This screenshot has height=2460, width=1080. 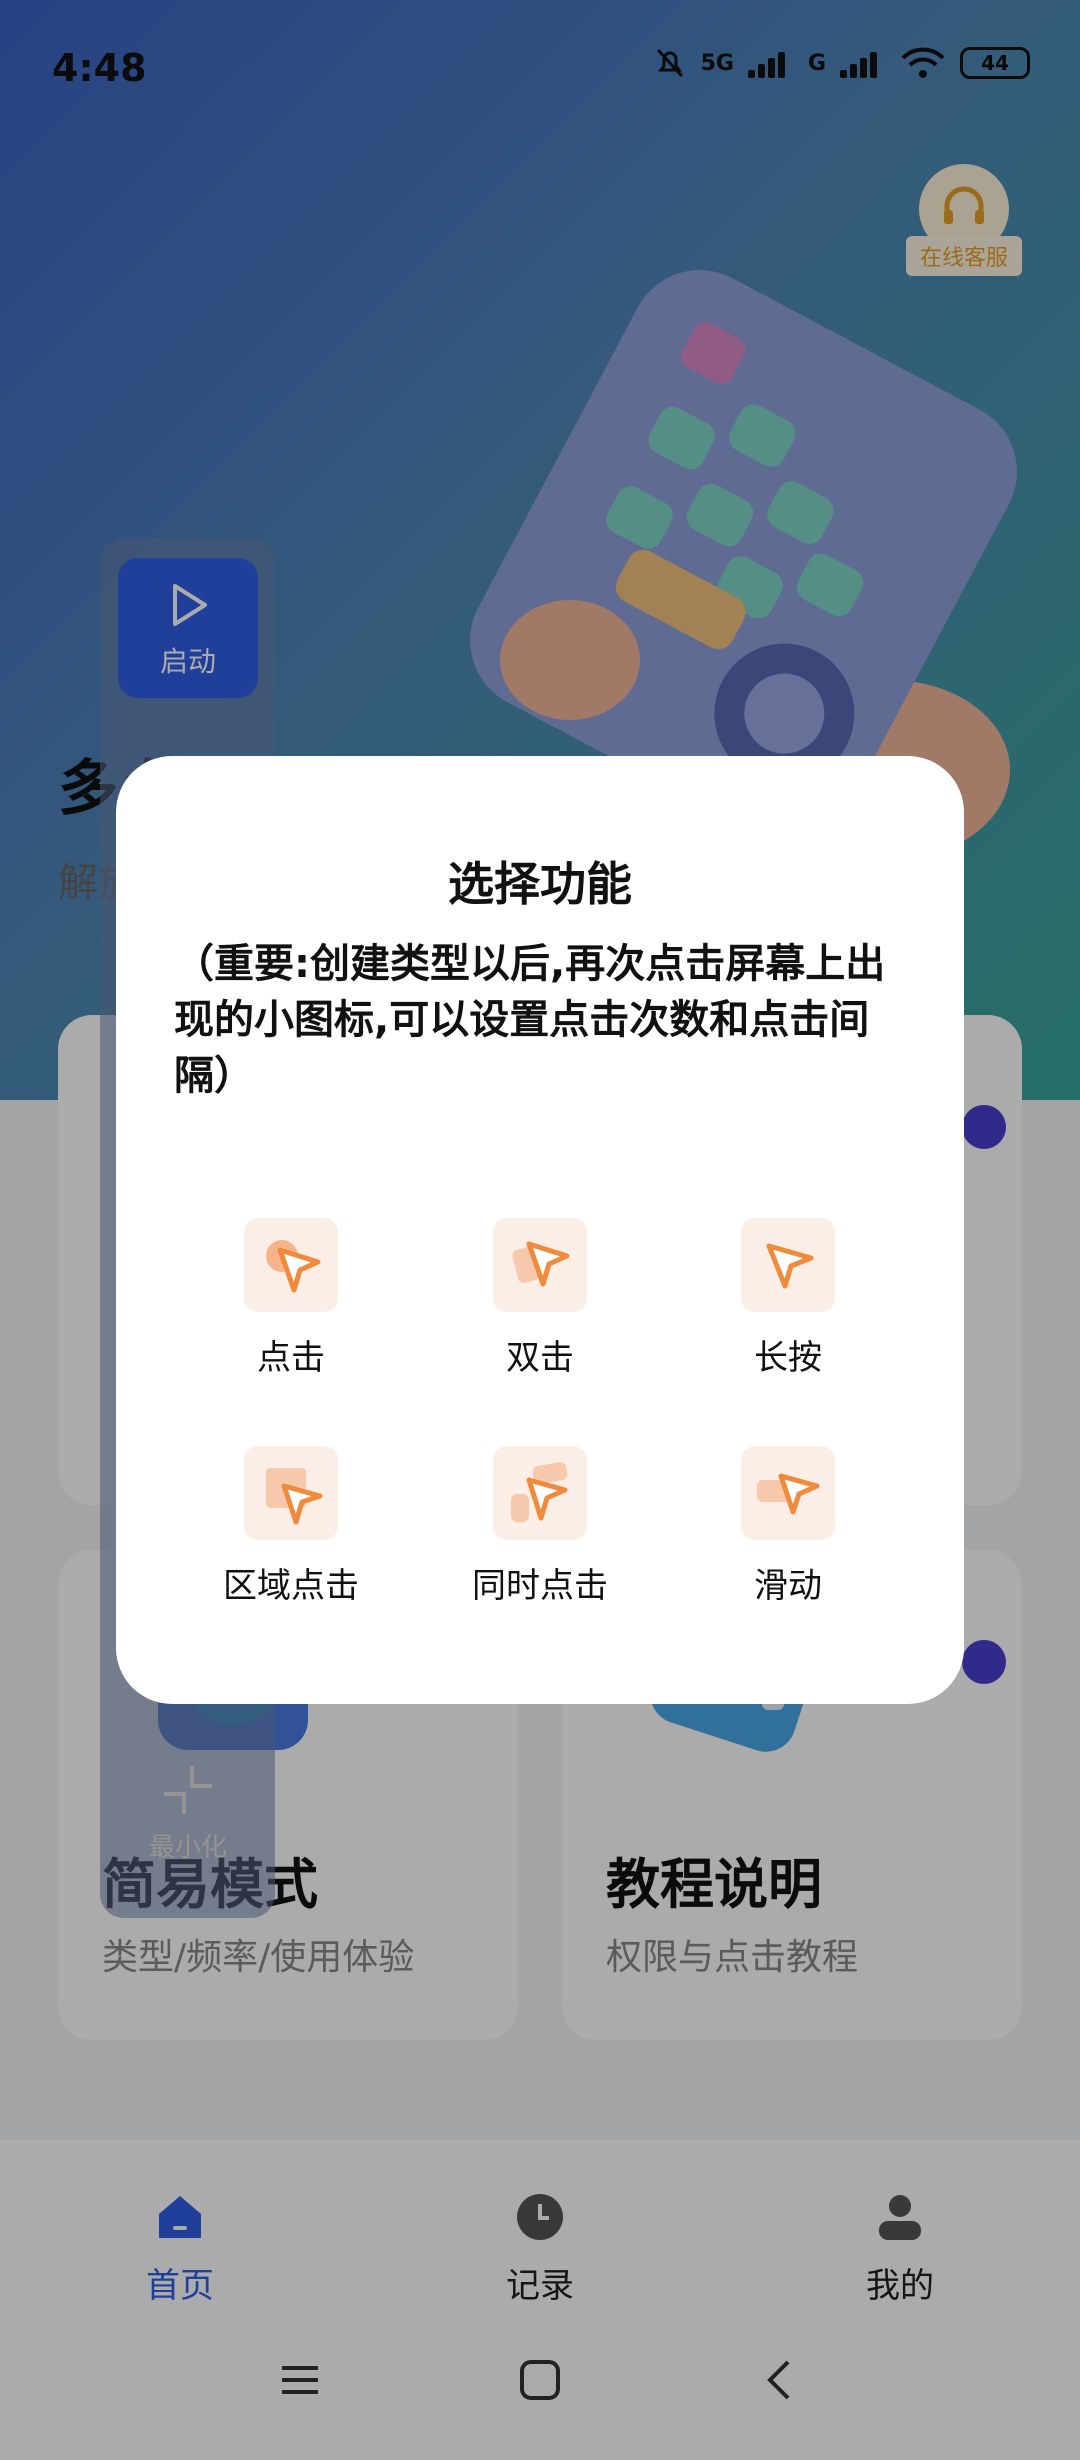 I want to click on option-area-tap-label: 区域点击, so click(x=291, y=1586).